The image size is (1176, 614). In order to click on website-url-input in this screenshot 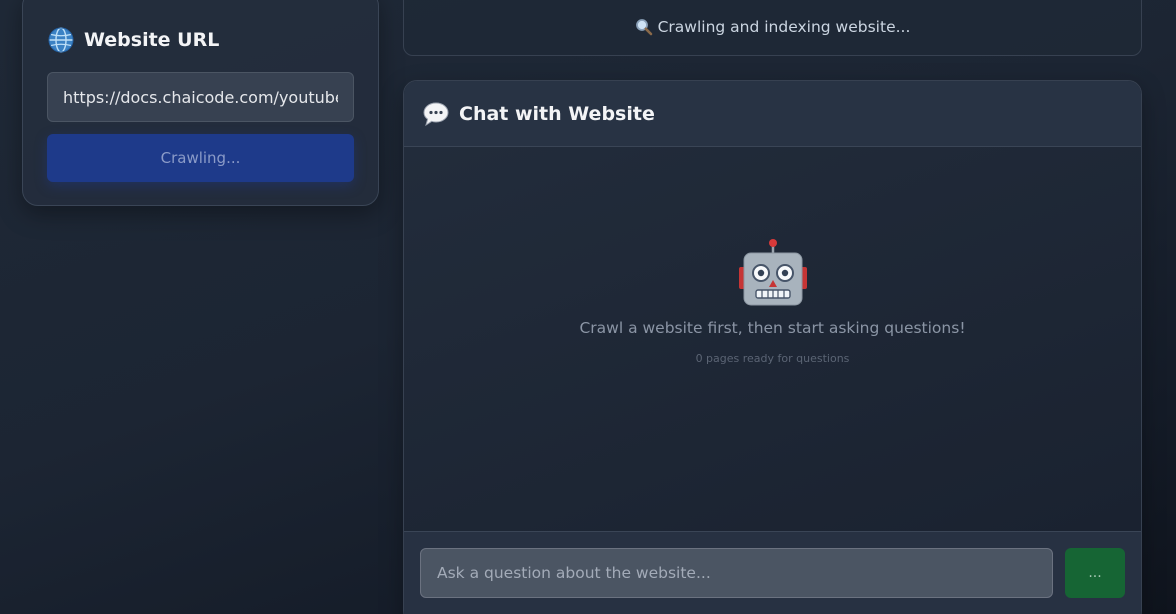, I will do `click(200, 97)`.